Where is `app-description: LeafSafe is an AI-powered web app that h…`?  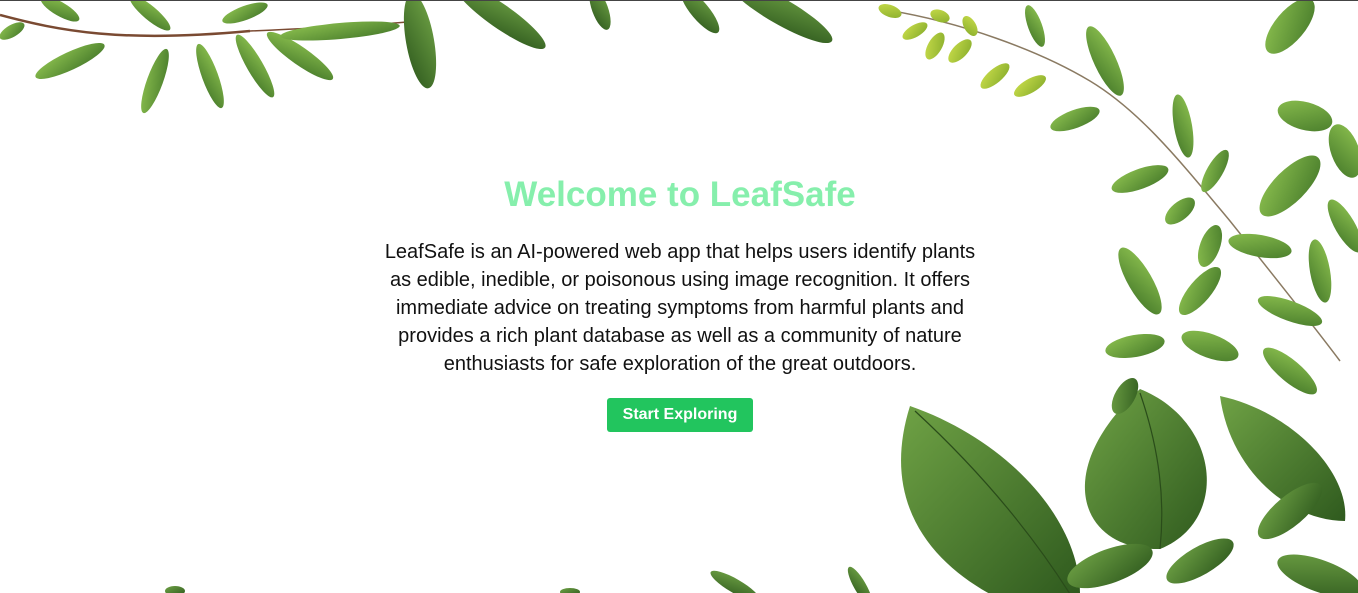 app-description: LeafSafe is an AI-powered web app that h… is located at coordinates (680, 308).